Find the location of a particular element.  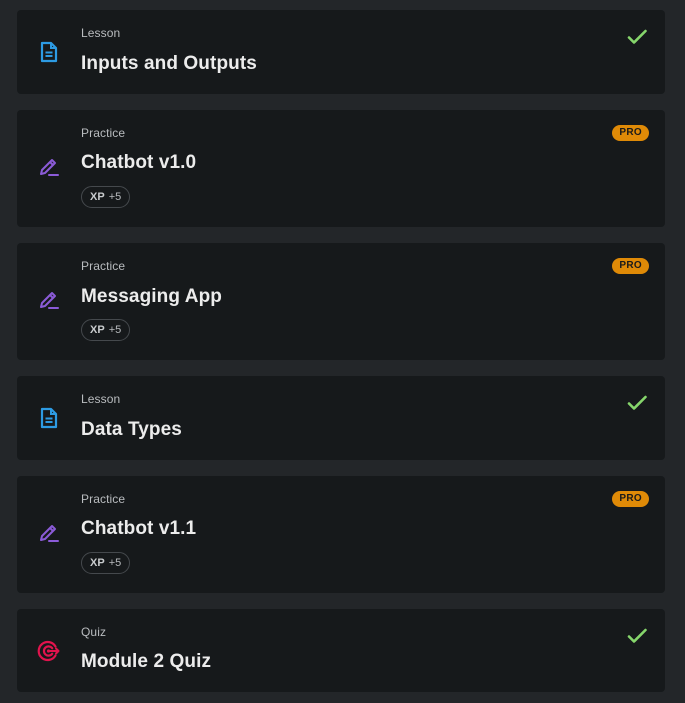

item-title: Messaging App is located at coordinates (151, 296).